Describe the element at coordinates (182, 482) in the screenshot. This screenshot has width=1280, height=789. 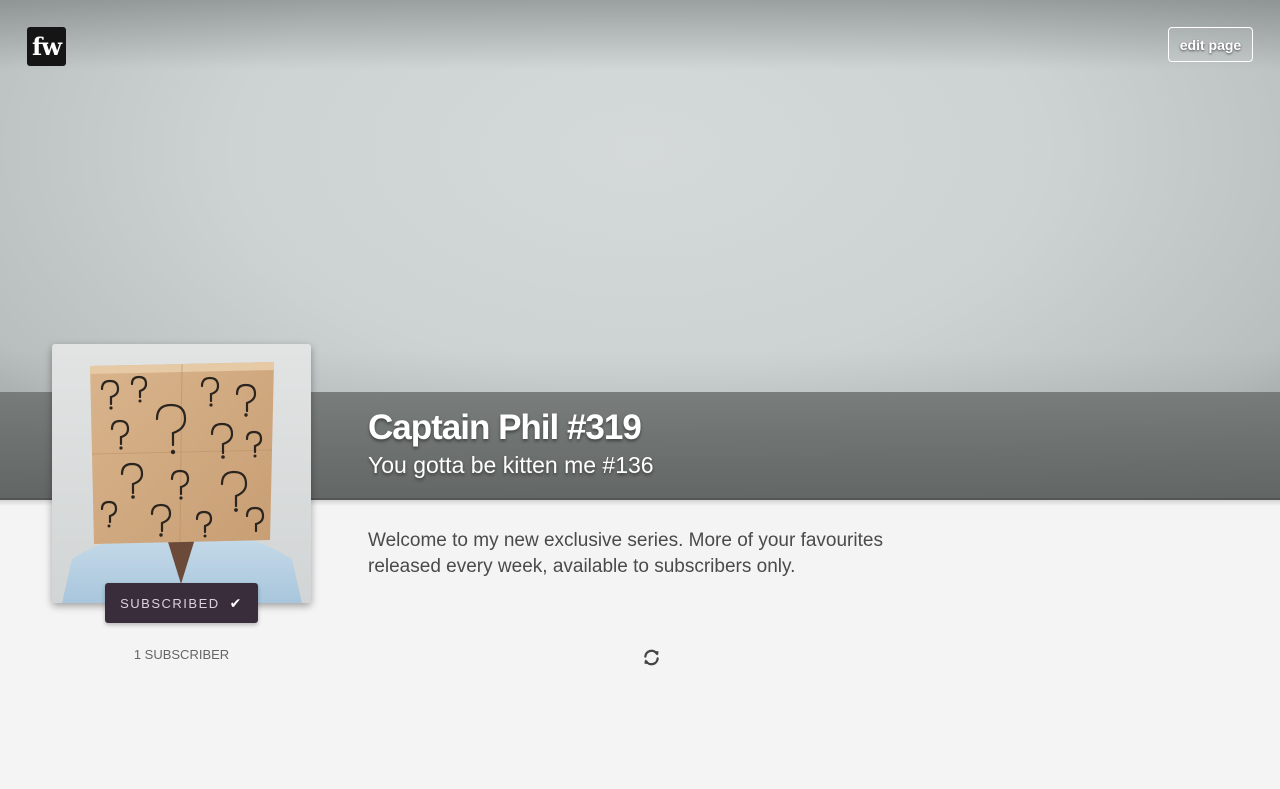
I see `avatar-image` at that location.